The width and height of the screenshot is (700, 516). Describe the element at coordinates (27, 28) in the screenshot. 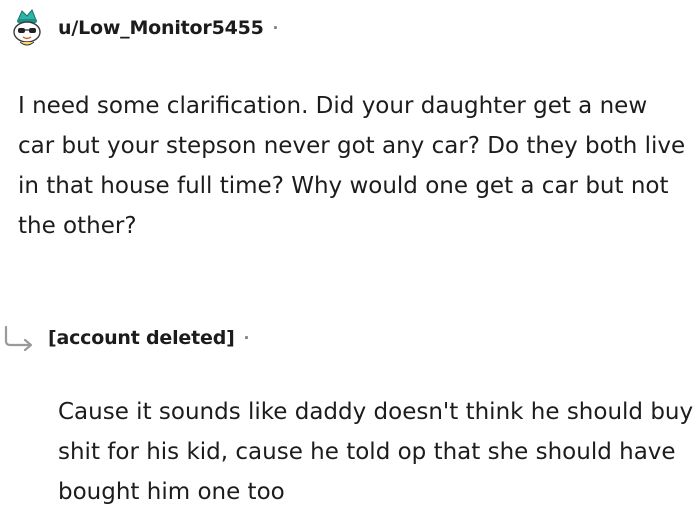

I see `snoo-avatar-icon` at that location.